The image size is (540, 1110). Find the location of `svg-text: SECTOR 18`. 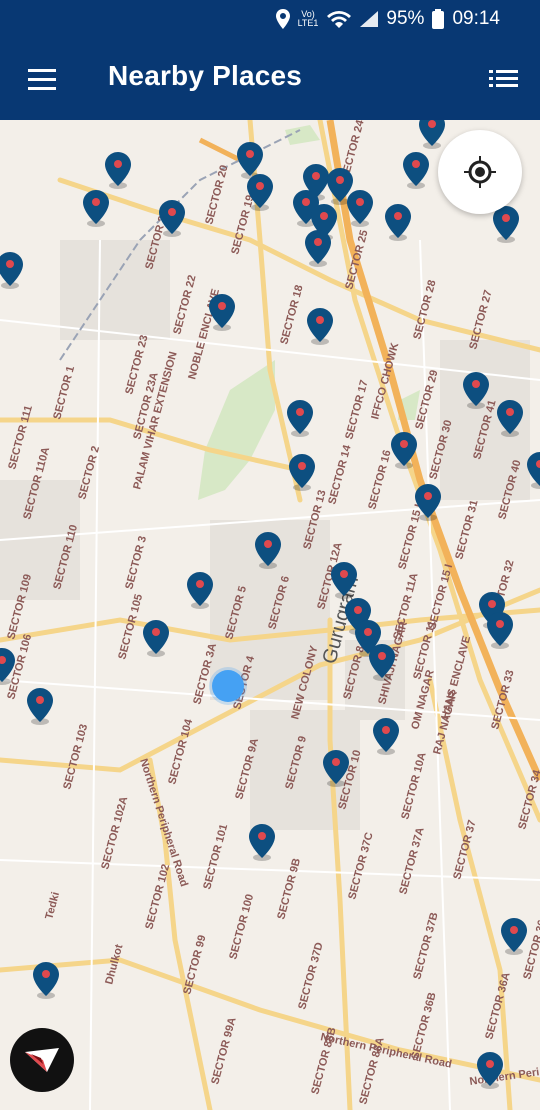

svg-text: SECTOR 18 is located at coordinates (291, 315).